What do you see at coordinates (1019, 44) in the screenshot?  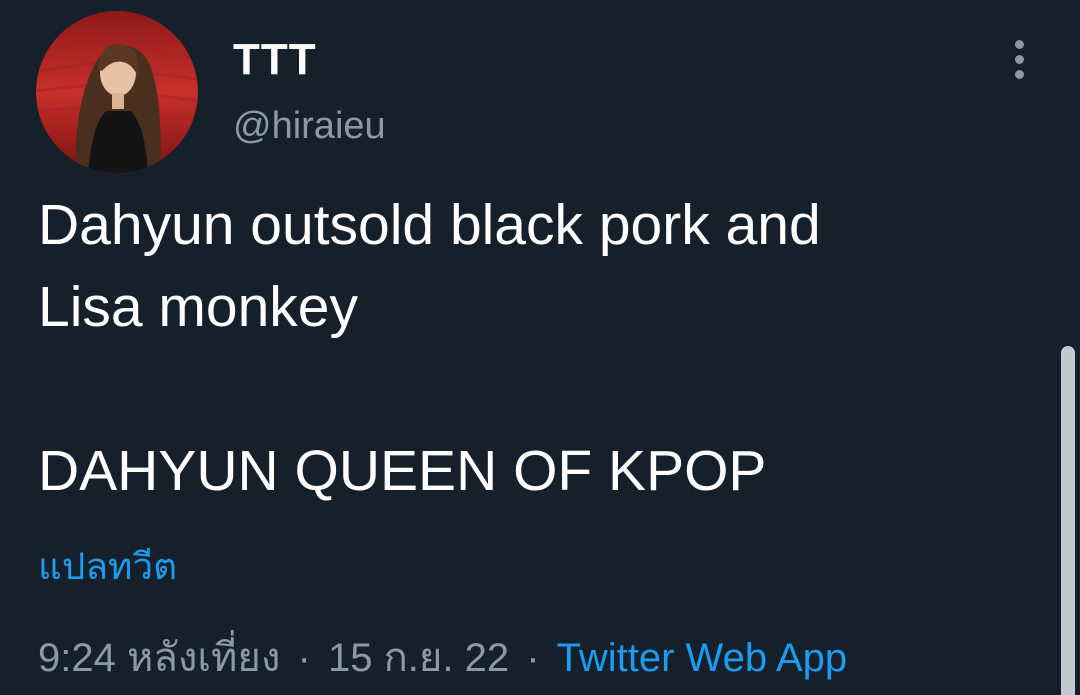 I see `more-vertical-icon` at bounding box center [1019, 44].